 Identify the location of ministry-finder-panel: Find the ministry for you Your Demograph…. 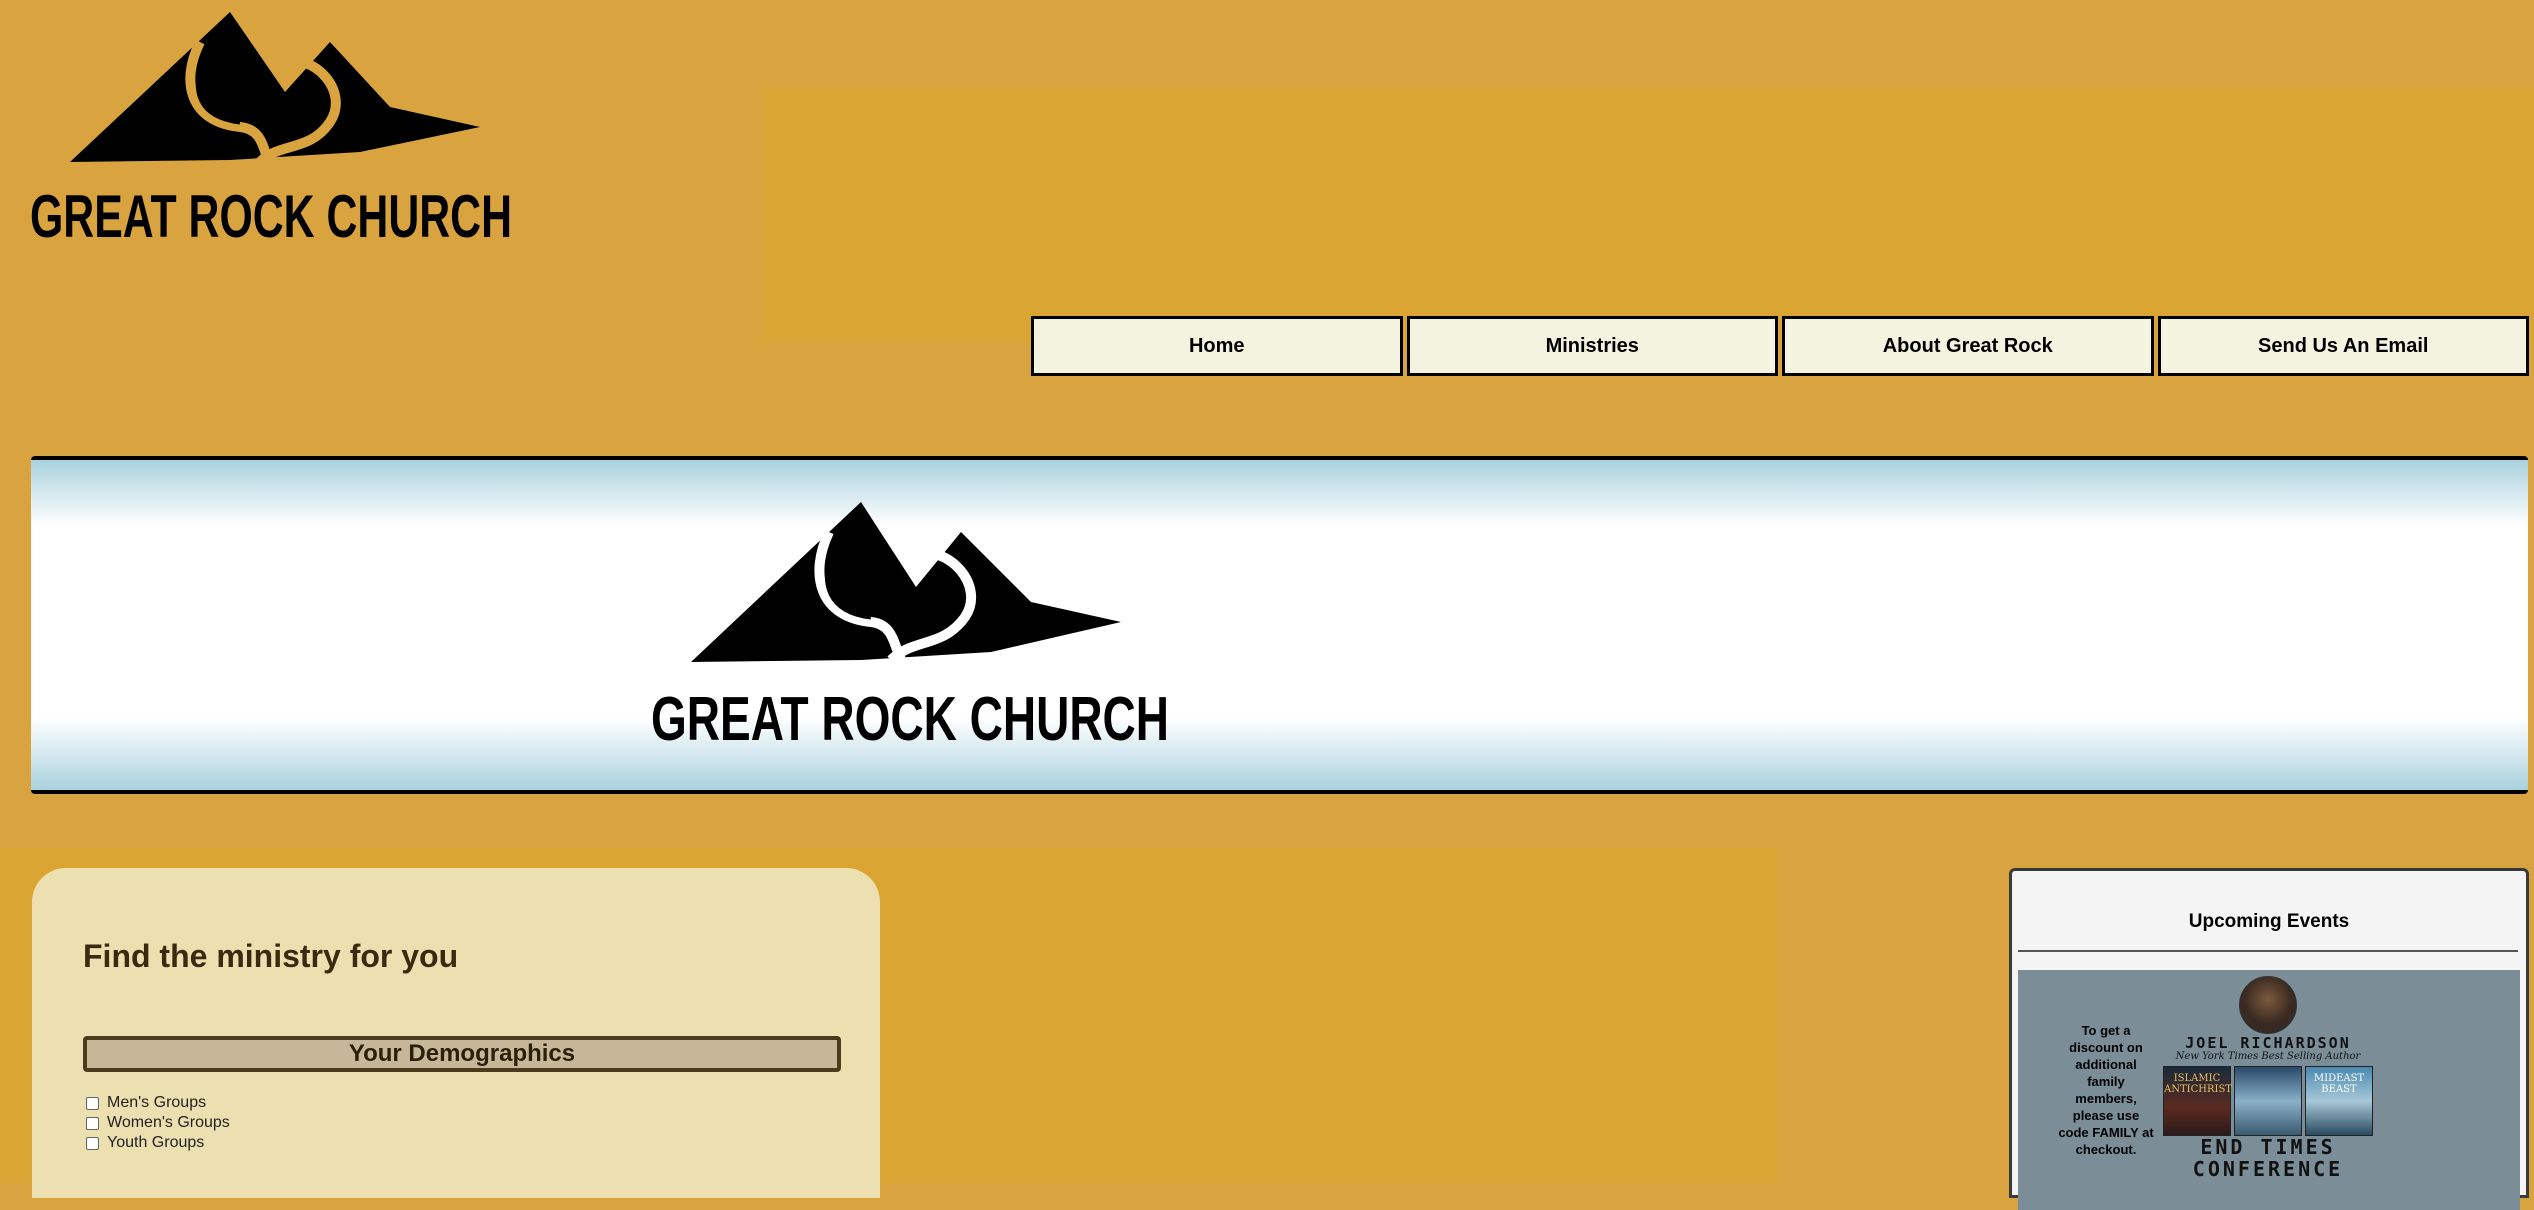
(456, 1033).